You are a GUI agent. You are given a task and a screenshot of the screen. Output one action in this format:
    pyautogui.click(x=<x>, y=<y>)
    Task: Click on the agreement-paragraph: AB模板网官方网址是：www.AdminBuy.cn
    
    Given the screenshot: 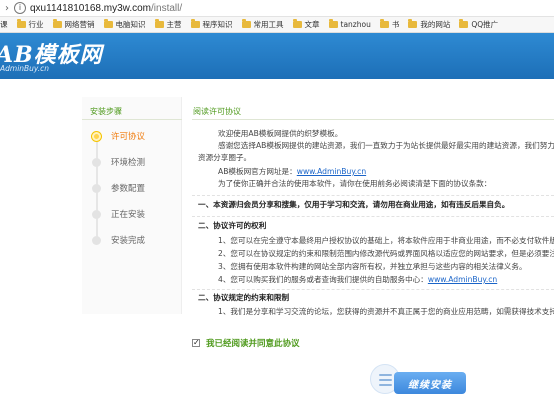 What is the action you would take?
    pyautogui.click(x=292, y=171)
    